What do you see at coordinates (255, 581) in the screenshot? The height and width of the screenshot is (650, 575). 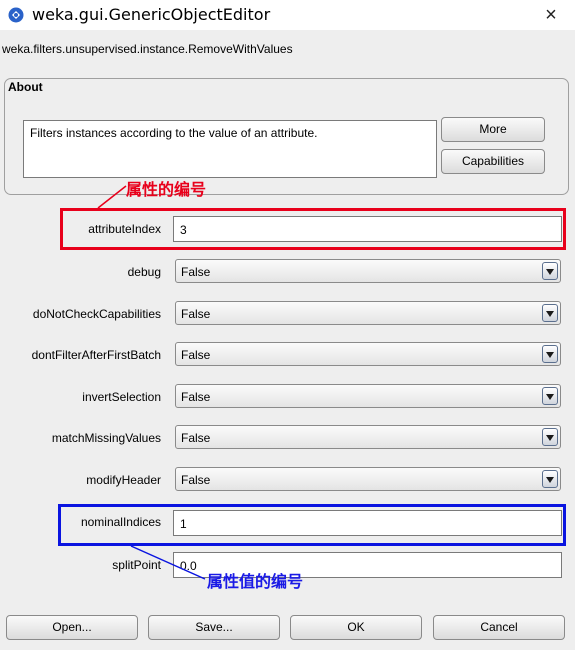 I see `nominal-indices-annotation: 属性值的编号` at bounding box center [255, 581].